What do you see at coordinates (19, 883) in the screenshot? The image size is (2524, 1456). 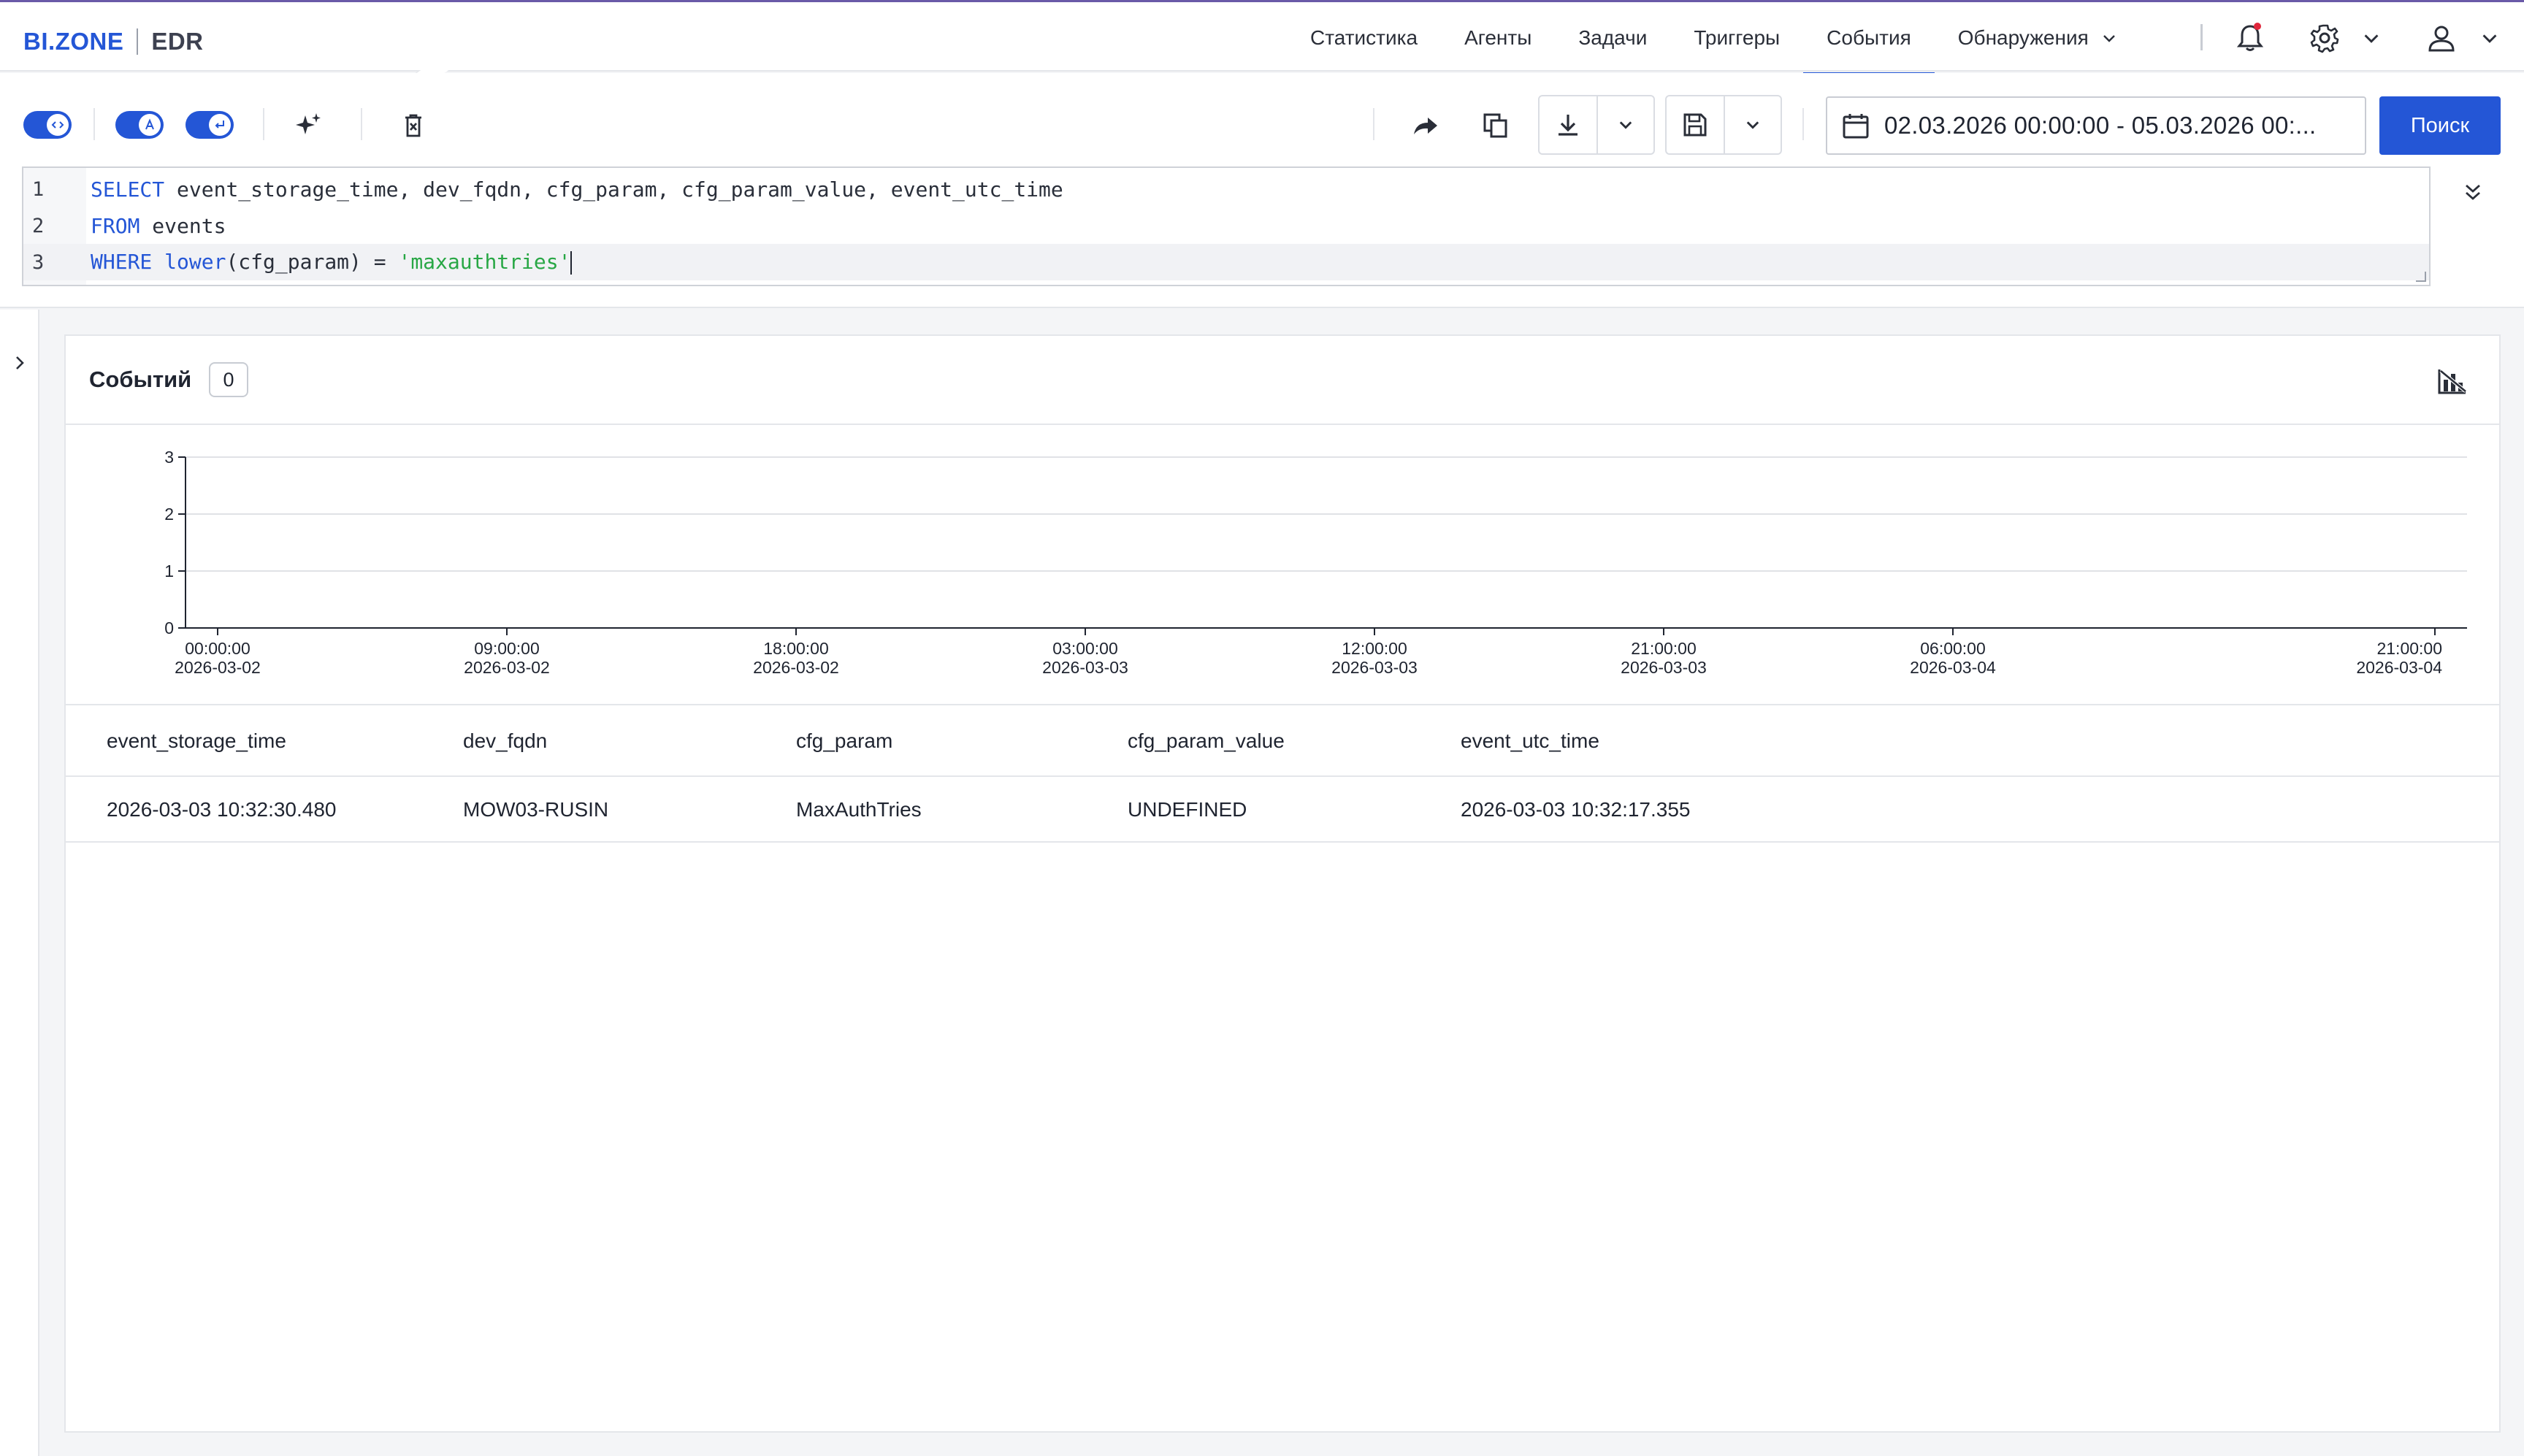 I see `side-panel-rail` at bounding box center [19, 883].